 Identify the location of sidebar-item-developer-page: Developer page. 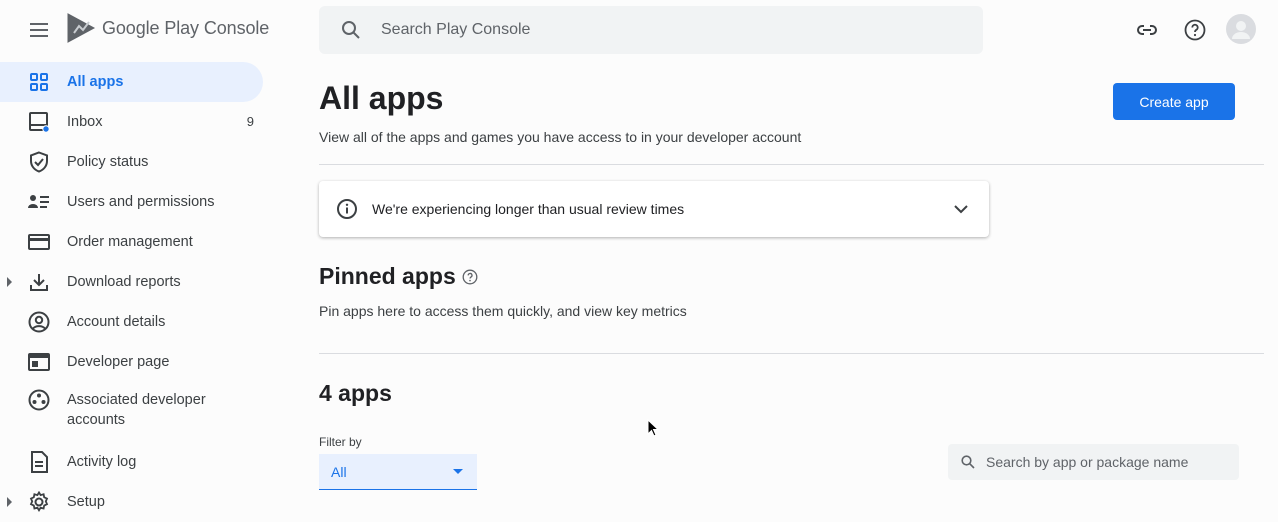
(135, 362).